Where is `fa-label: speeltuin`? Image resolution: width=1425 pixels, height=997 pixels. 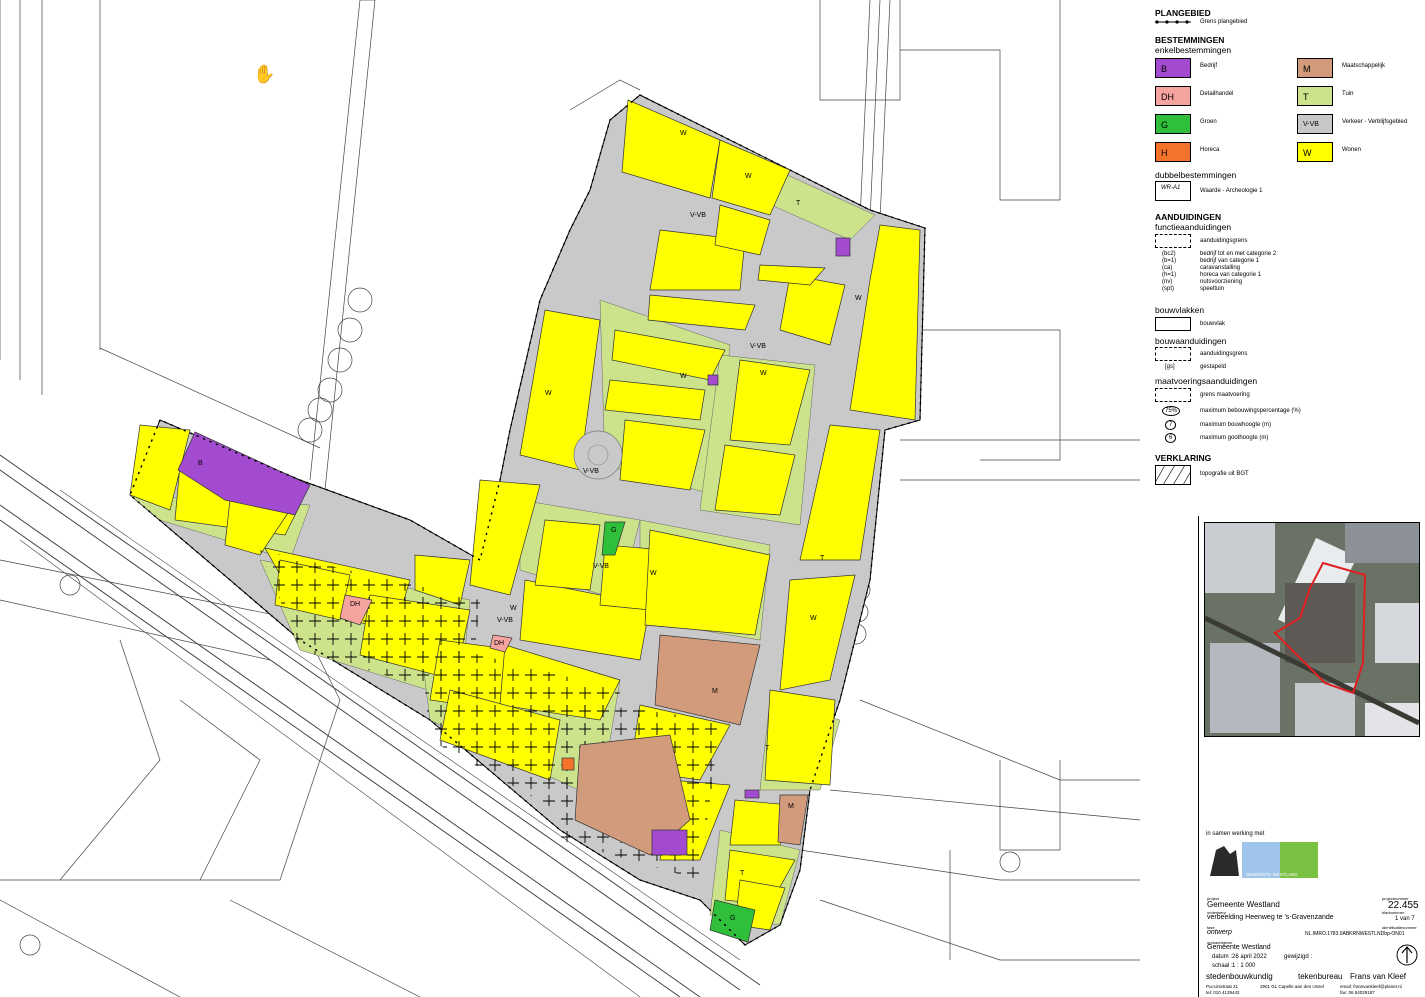
fa-label: speeltuin is located at coordinates (1212, 289).